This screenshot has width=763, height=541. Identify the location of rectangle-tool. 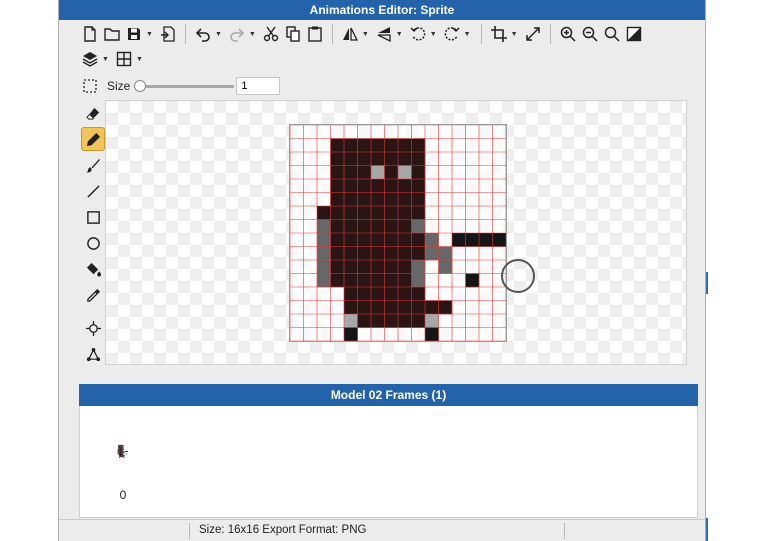
(93, 217).